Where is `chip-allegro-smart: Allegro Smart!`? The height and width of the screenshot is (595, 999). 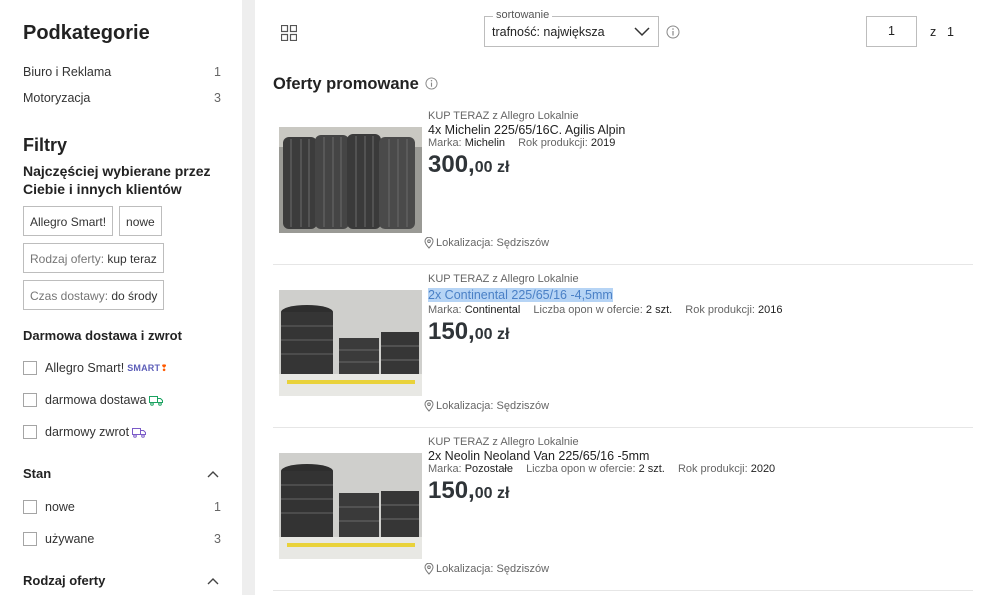 chip-allegro-smart: Allegro Smart! is located at coordinates (68, 221).